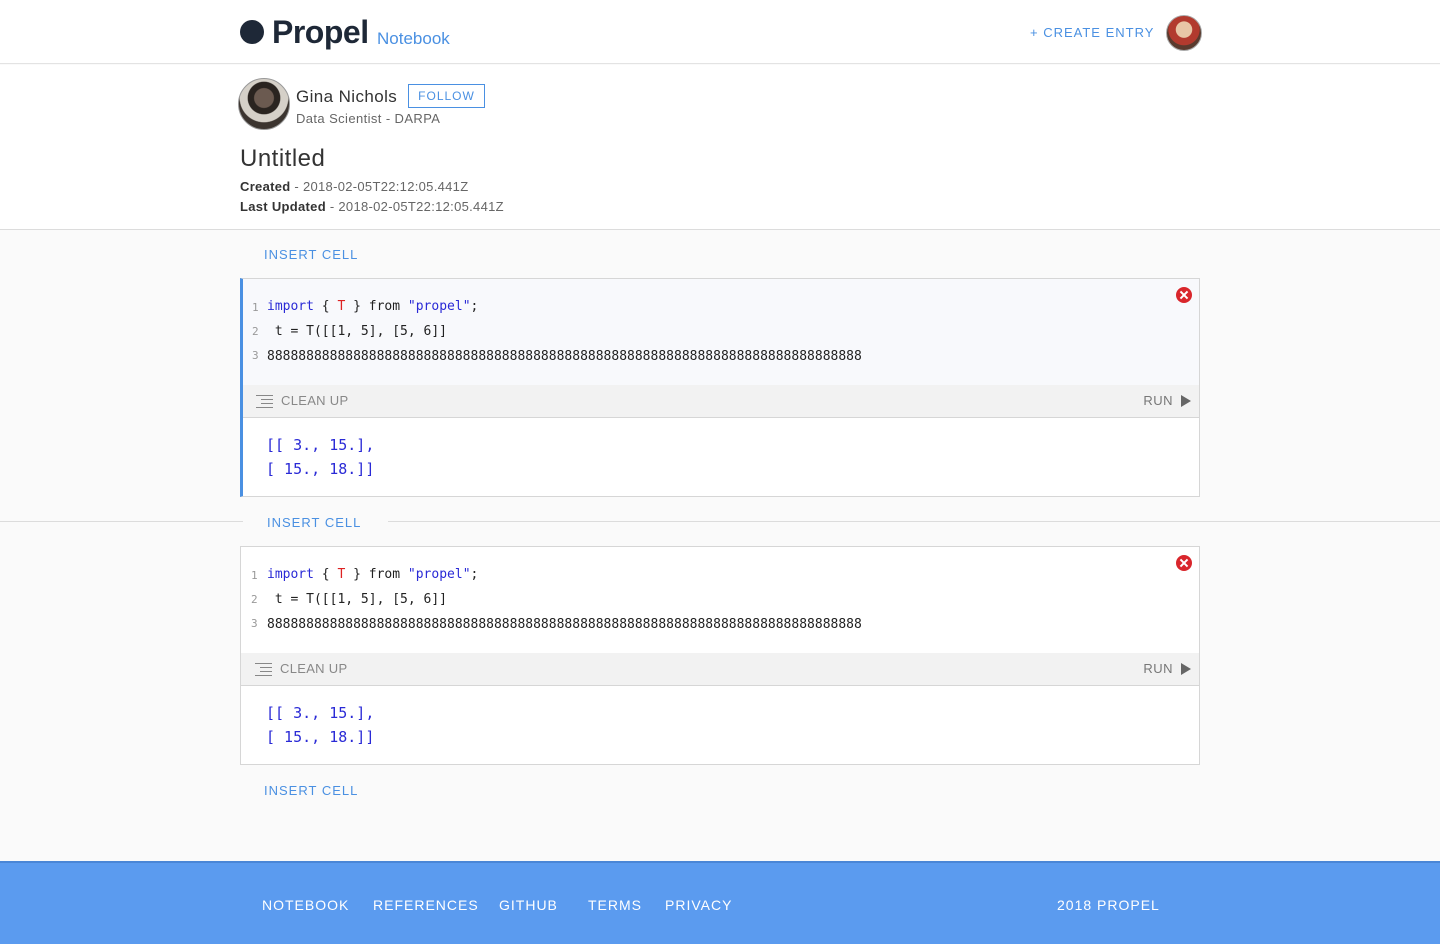 This screenshot has width=1440, height=944. I want to click on logo-subtitle: Notebook, so click(413, 39).